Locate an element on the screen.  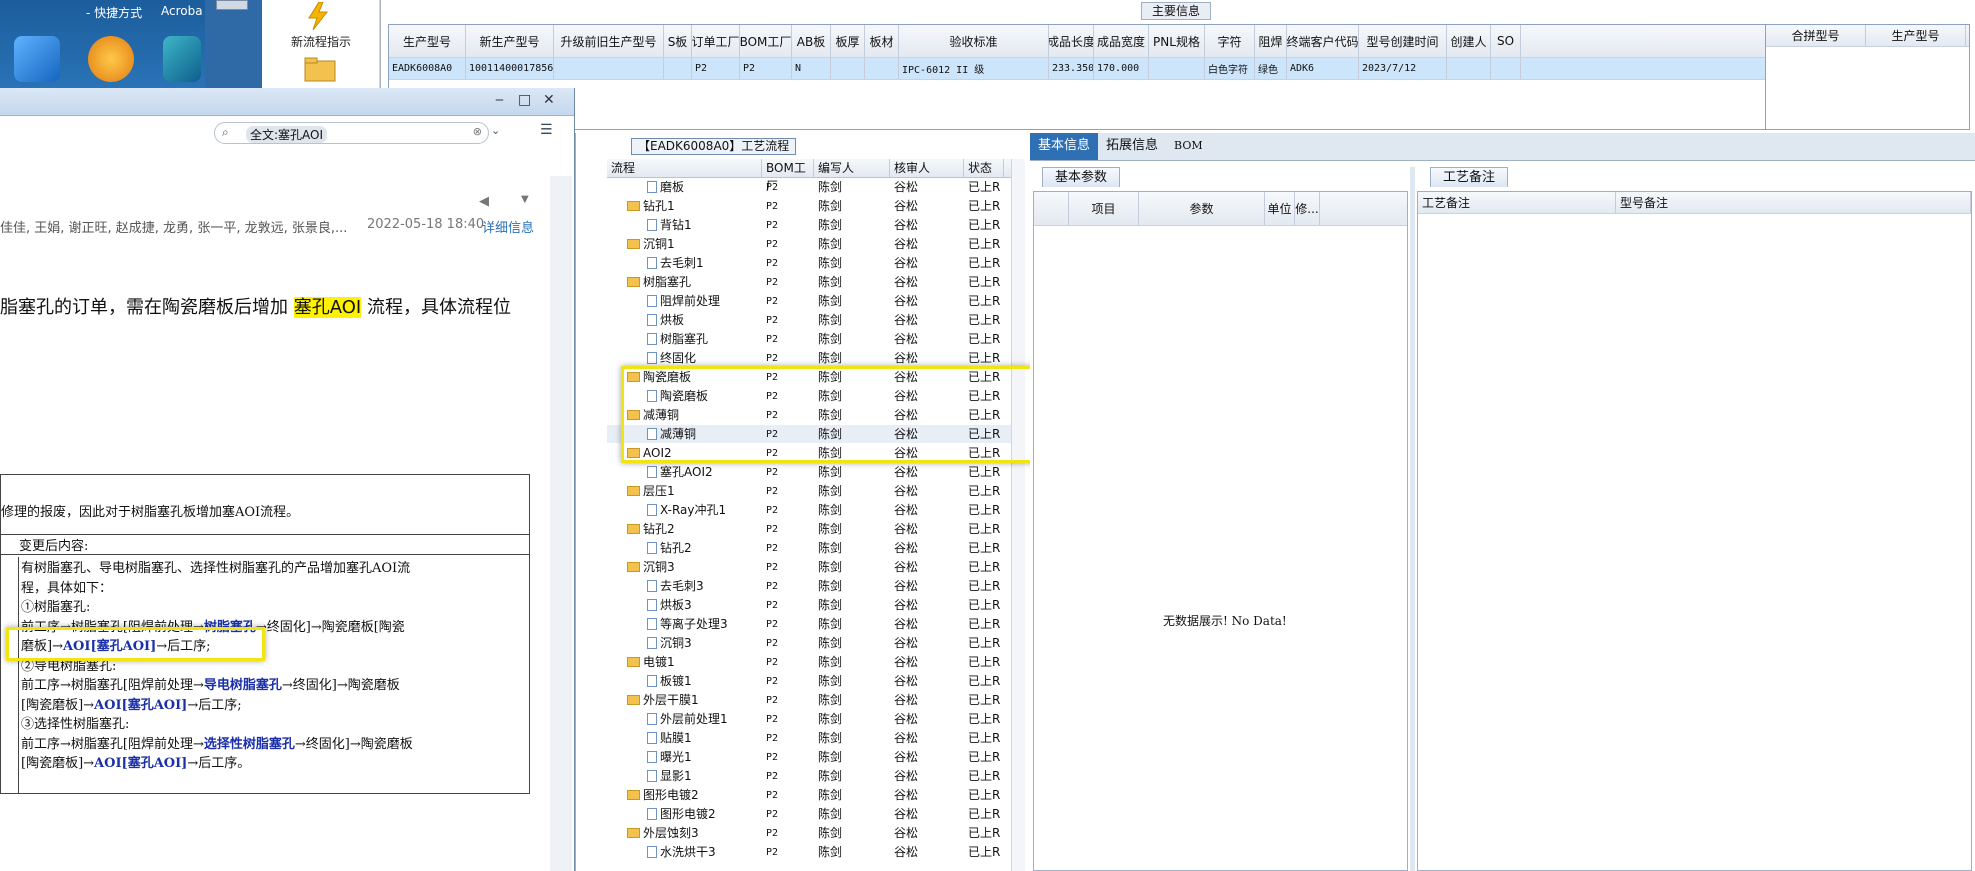
tab-process-remarks: 工艺备注 is located at coordinates (1469, 177).